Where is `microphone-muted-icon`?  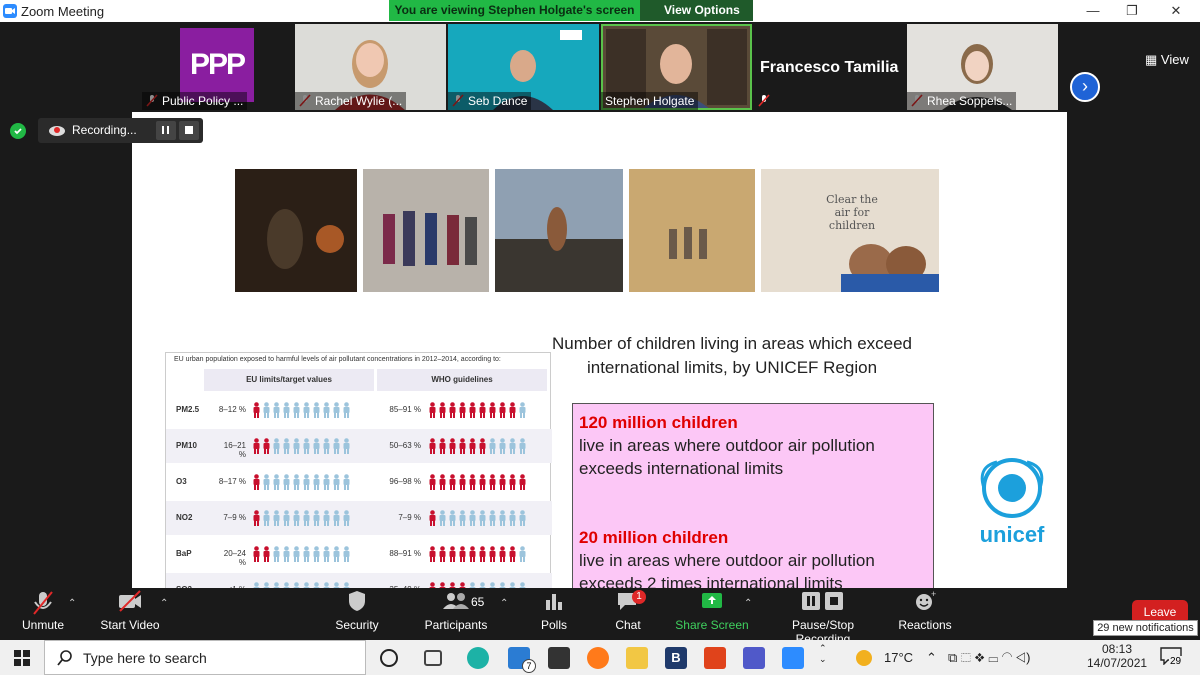
microphone-muted-icon is located at coordinates (43, 603).